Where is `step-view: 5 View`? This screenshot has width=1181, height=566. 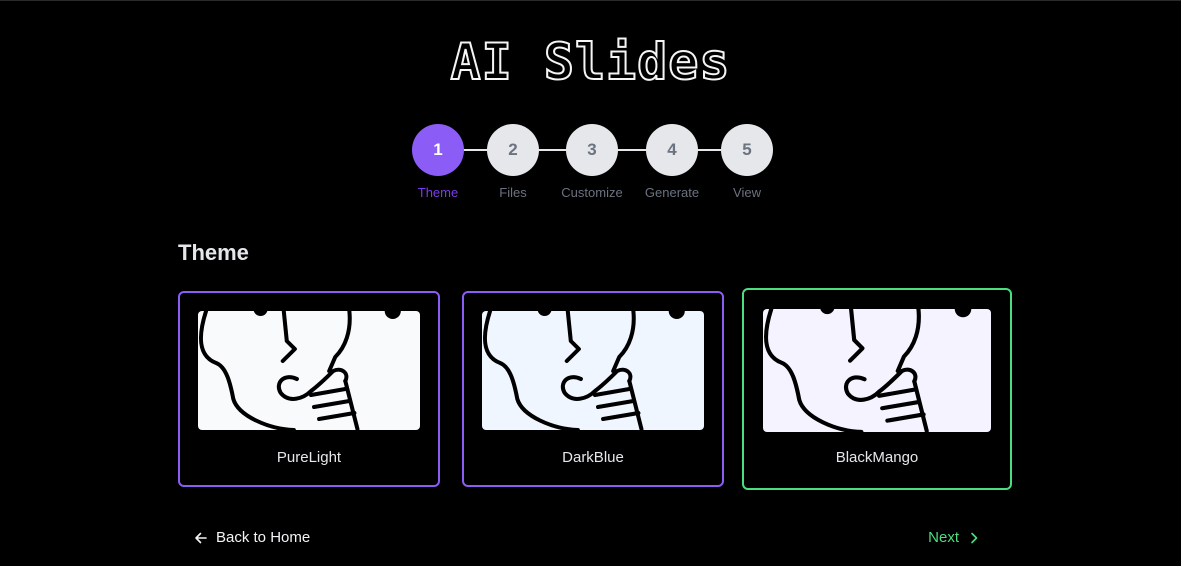 step-view: 5 View is located at coordinates (747, 162).